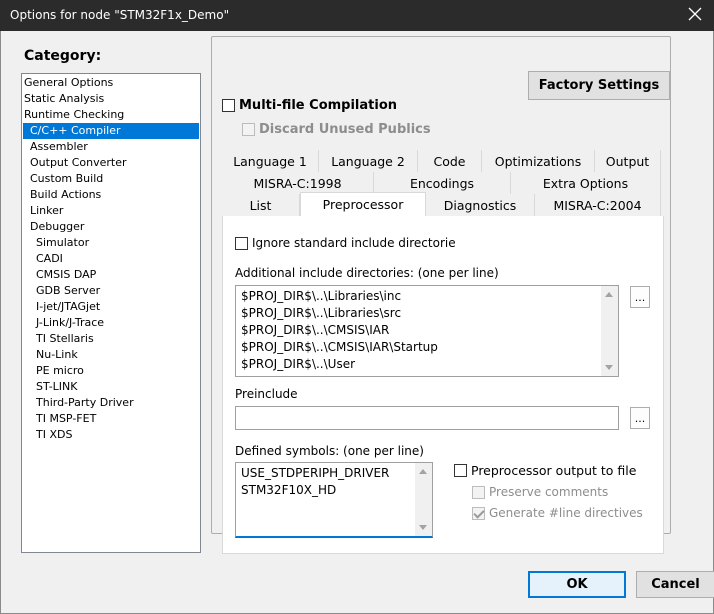 The height and width of the screenshot is (614, 714). Describe the element at coordinates (315, 473) in the screenshot. I see `defined-symbol-line: USE_STDPERIPH_DRIVER` at that location.